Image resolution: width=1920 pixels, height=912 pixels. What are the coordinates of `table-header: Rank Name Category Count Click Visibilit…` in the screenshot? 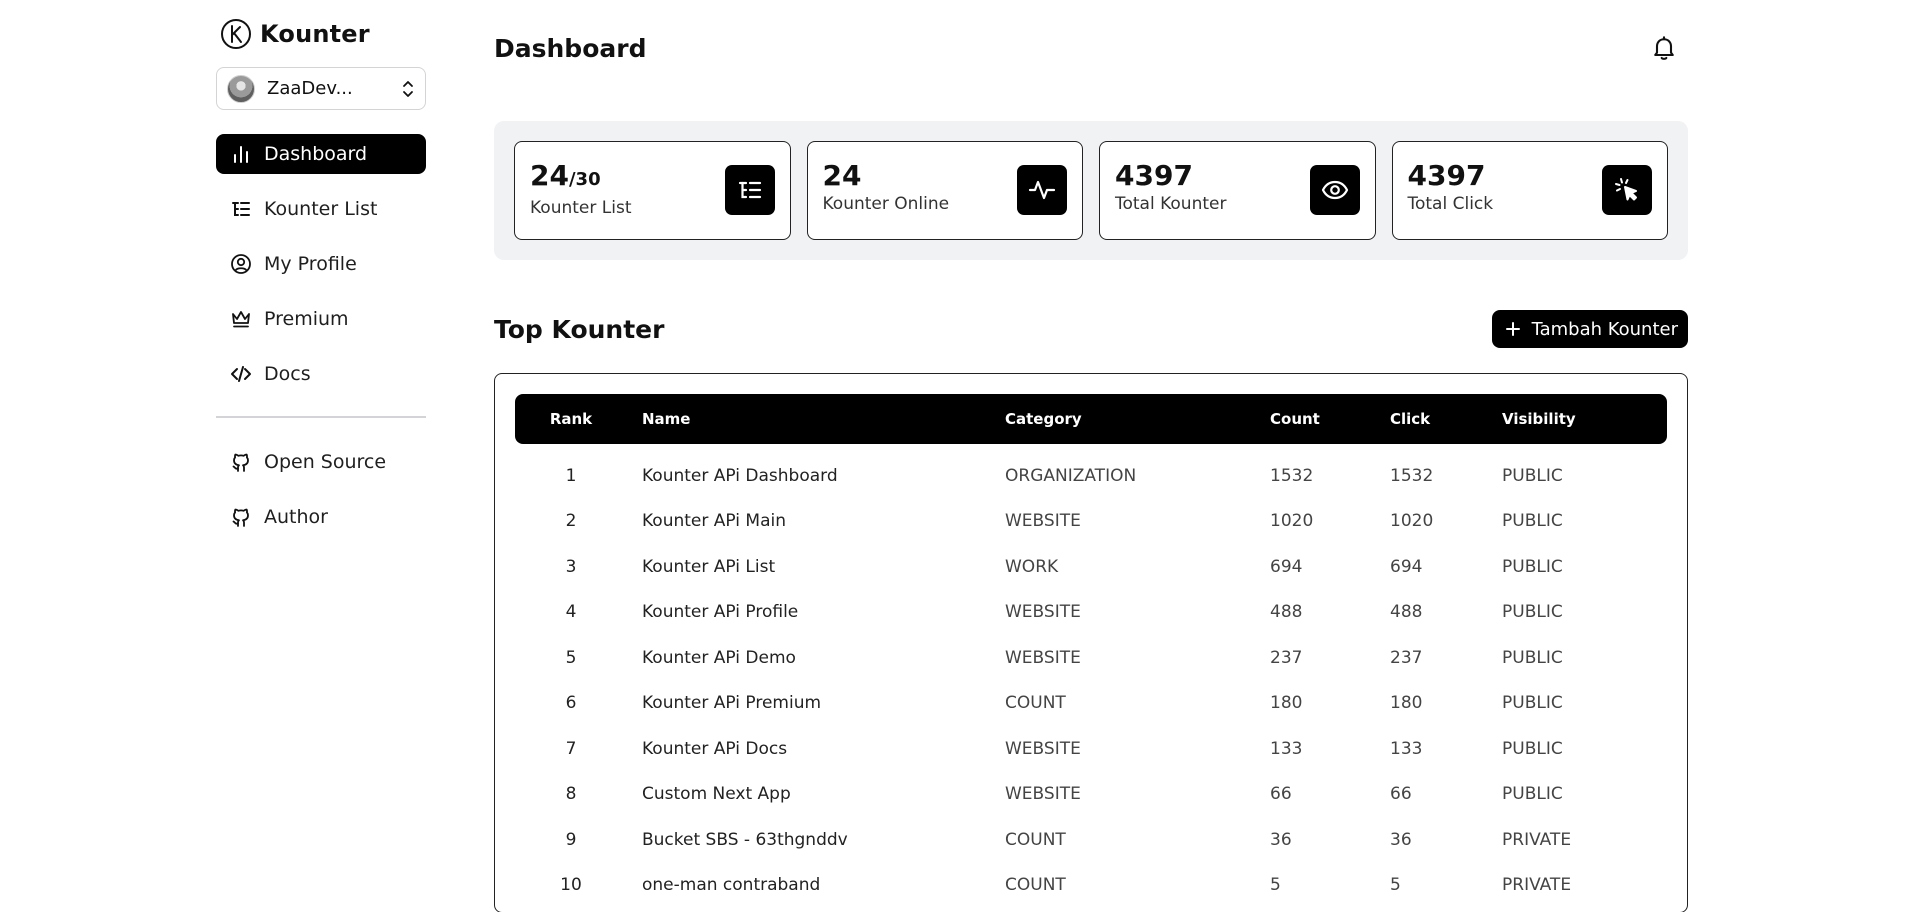 It's located at (1091, 419).